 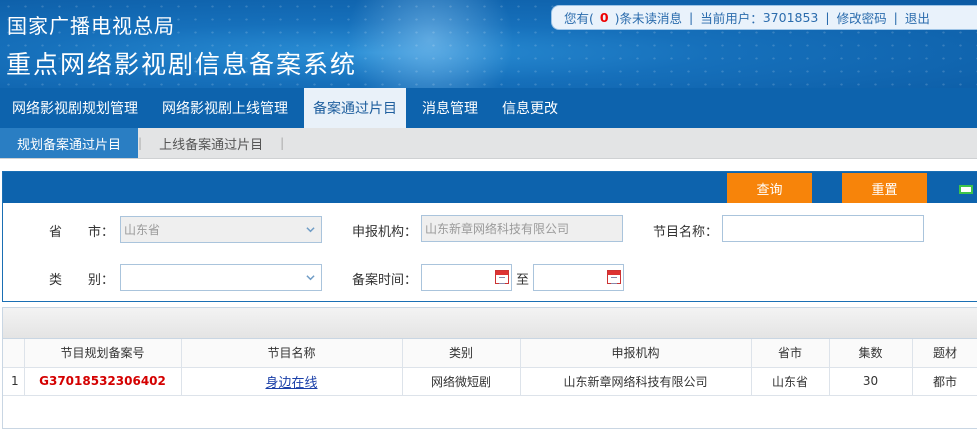 What do you see at coordinates (686, 232) in the screenshot?
I see `program-name-label: 节目名称：` at bounding box center [686, 232].